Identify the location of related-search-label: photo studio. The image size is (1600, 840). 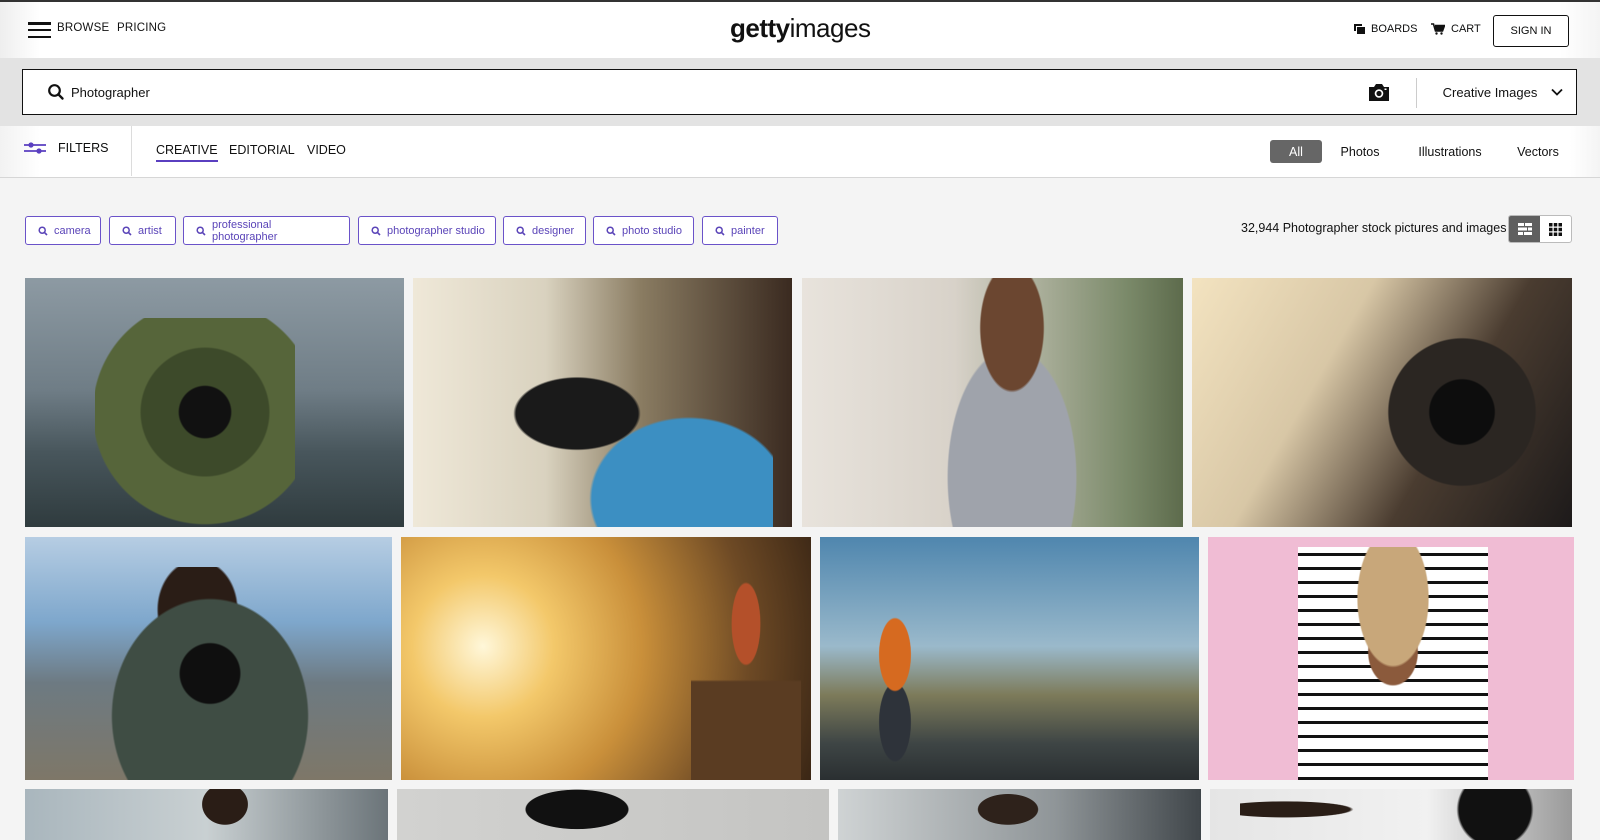
(652, 230).